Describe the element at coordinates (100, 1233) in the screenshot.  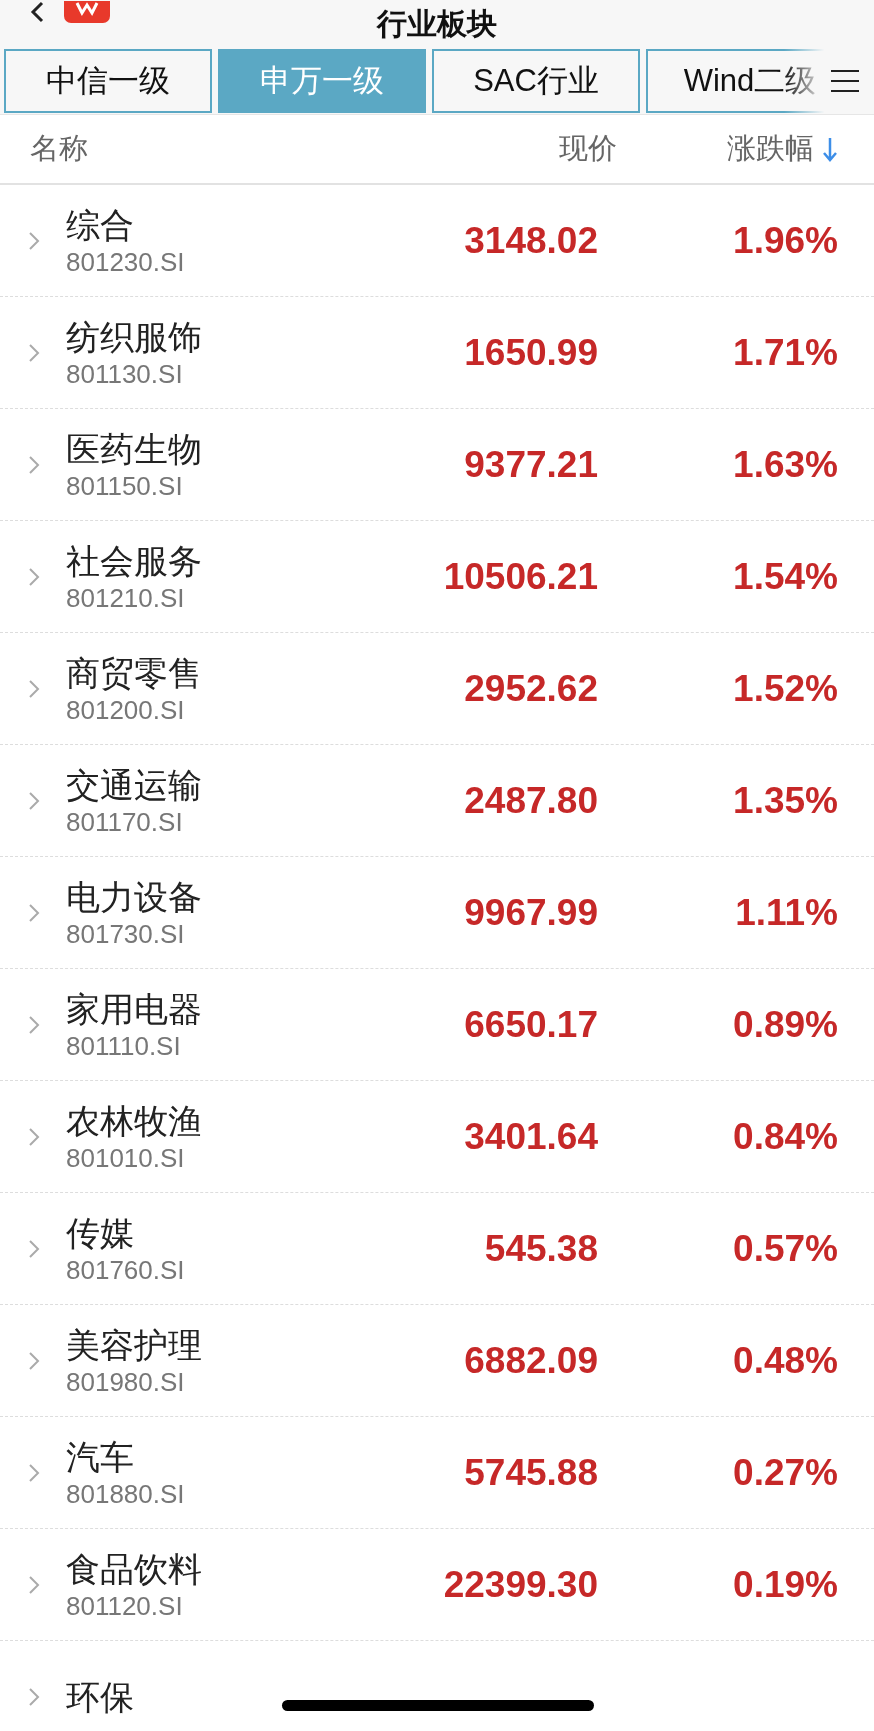
I see `sector-name: 传媒` at that location.